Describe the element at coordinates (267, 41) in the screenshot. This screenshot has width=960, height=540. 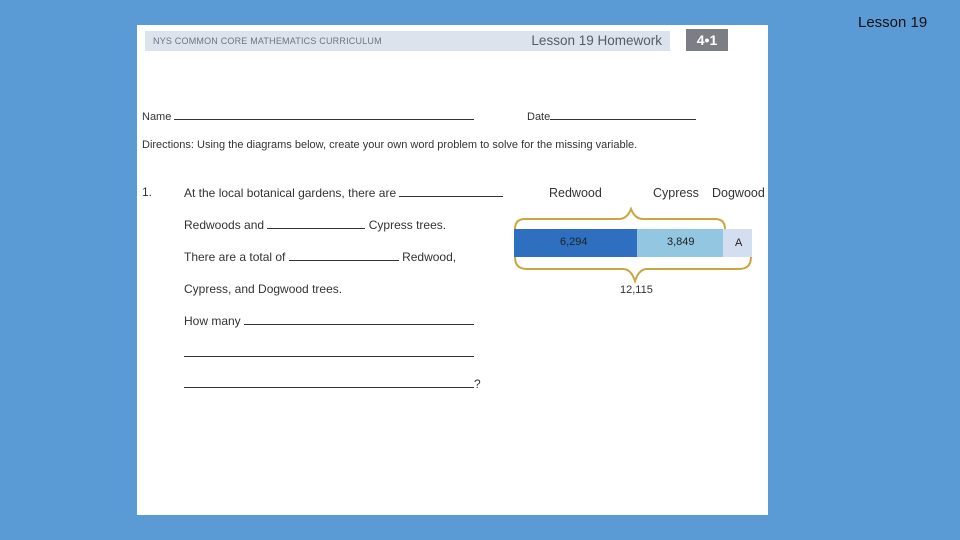
I see `curriculum-title: NYS COMMON CORE MATHEMATICS CURRICULUM` at that location.